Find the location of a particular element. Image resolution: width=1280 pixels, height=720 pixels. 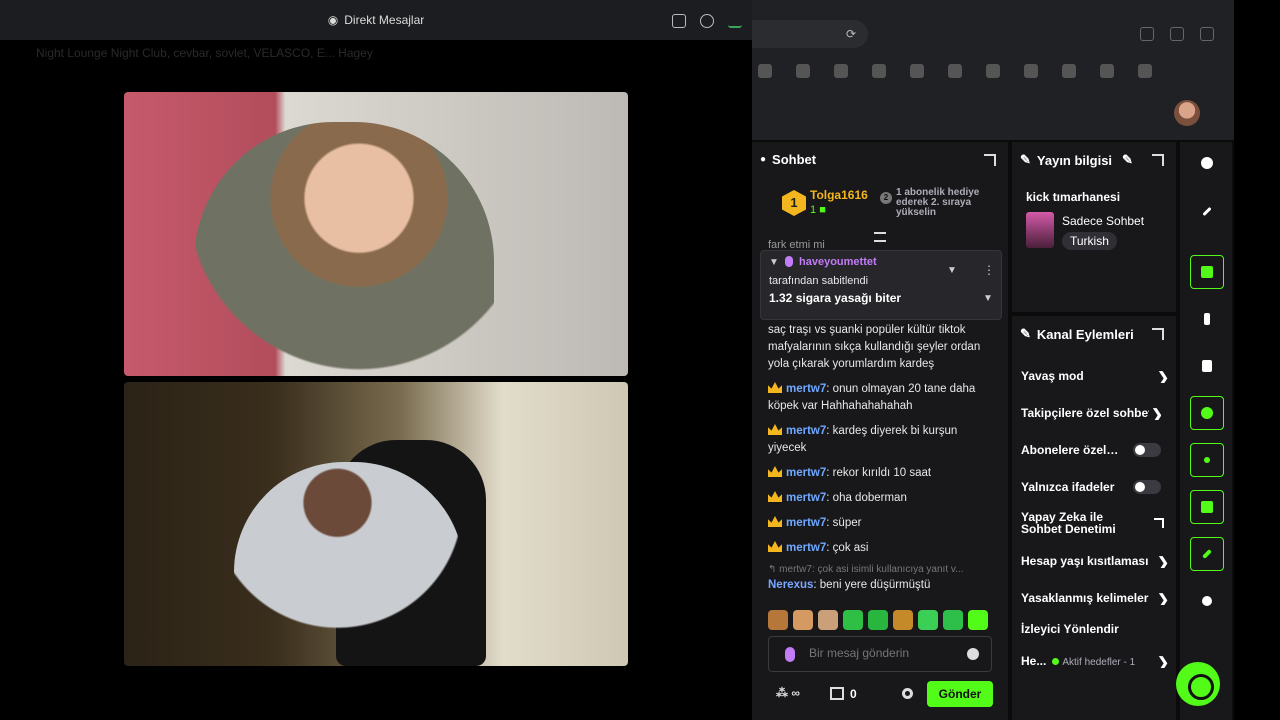

tools-button is located at coordinates (1207, 554).